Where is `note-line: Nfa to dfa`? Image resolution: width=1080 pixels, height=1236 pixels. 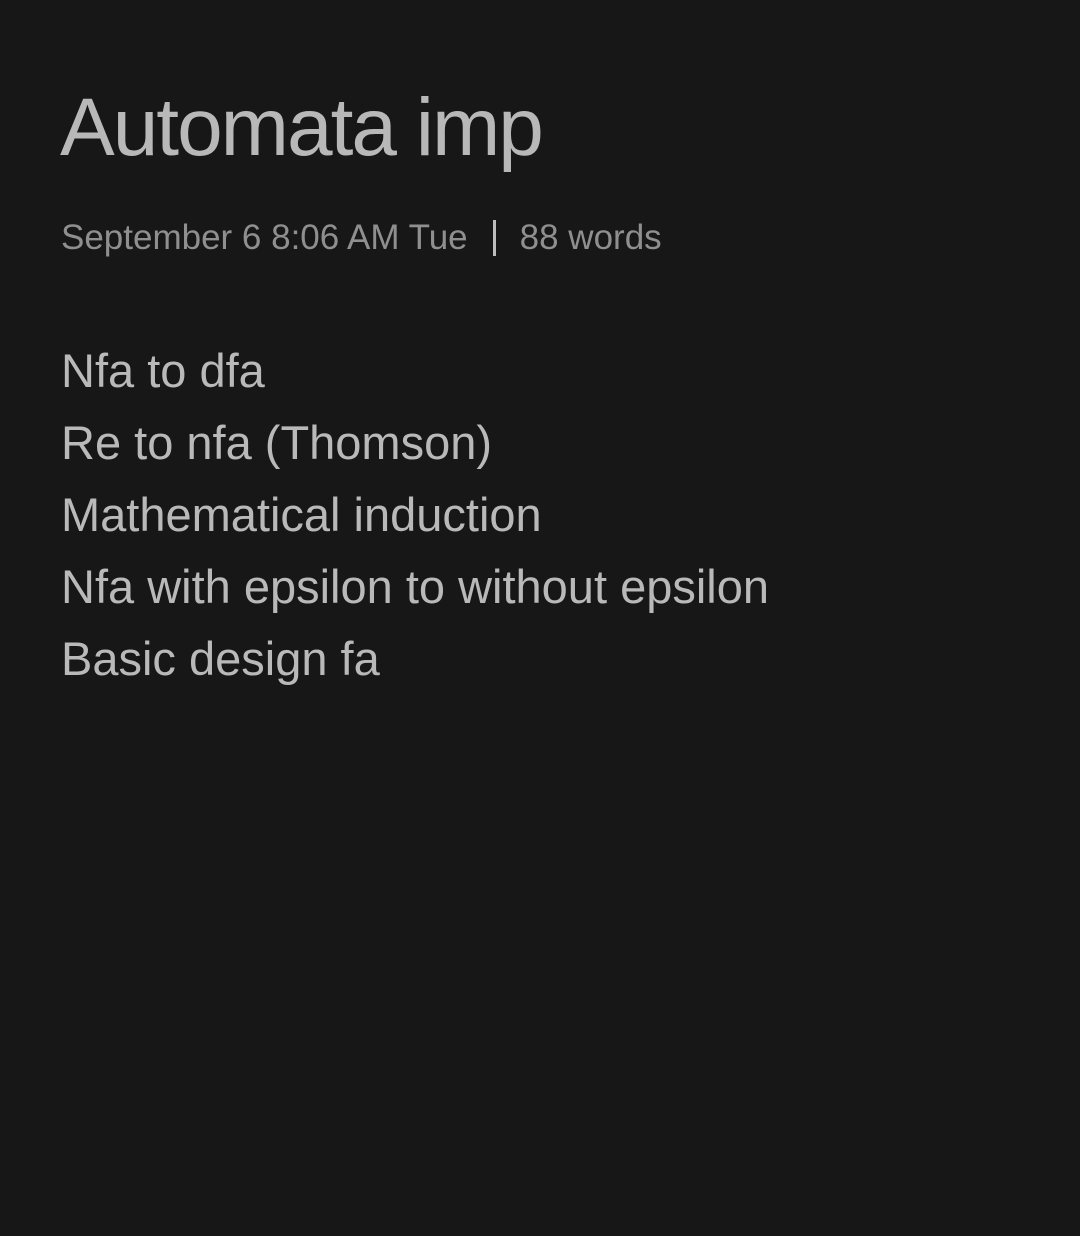
note-line: Nfa to dfa is located at coordinates (415, 371).